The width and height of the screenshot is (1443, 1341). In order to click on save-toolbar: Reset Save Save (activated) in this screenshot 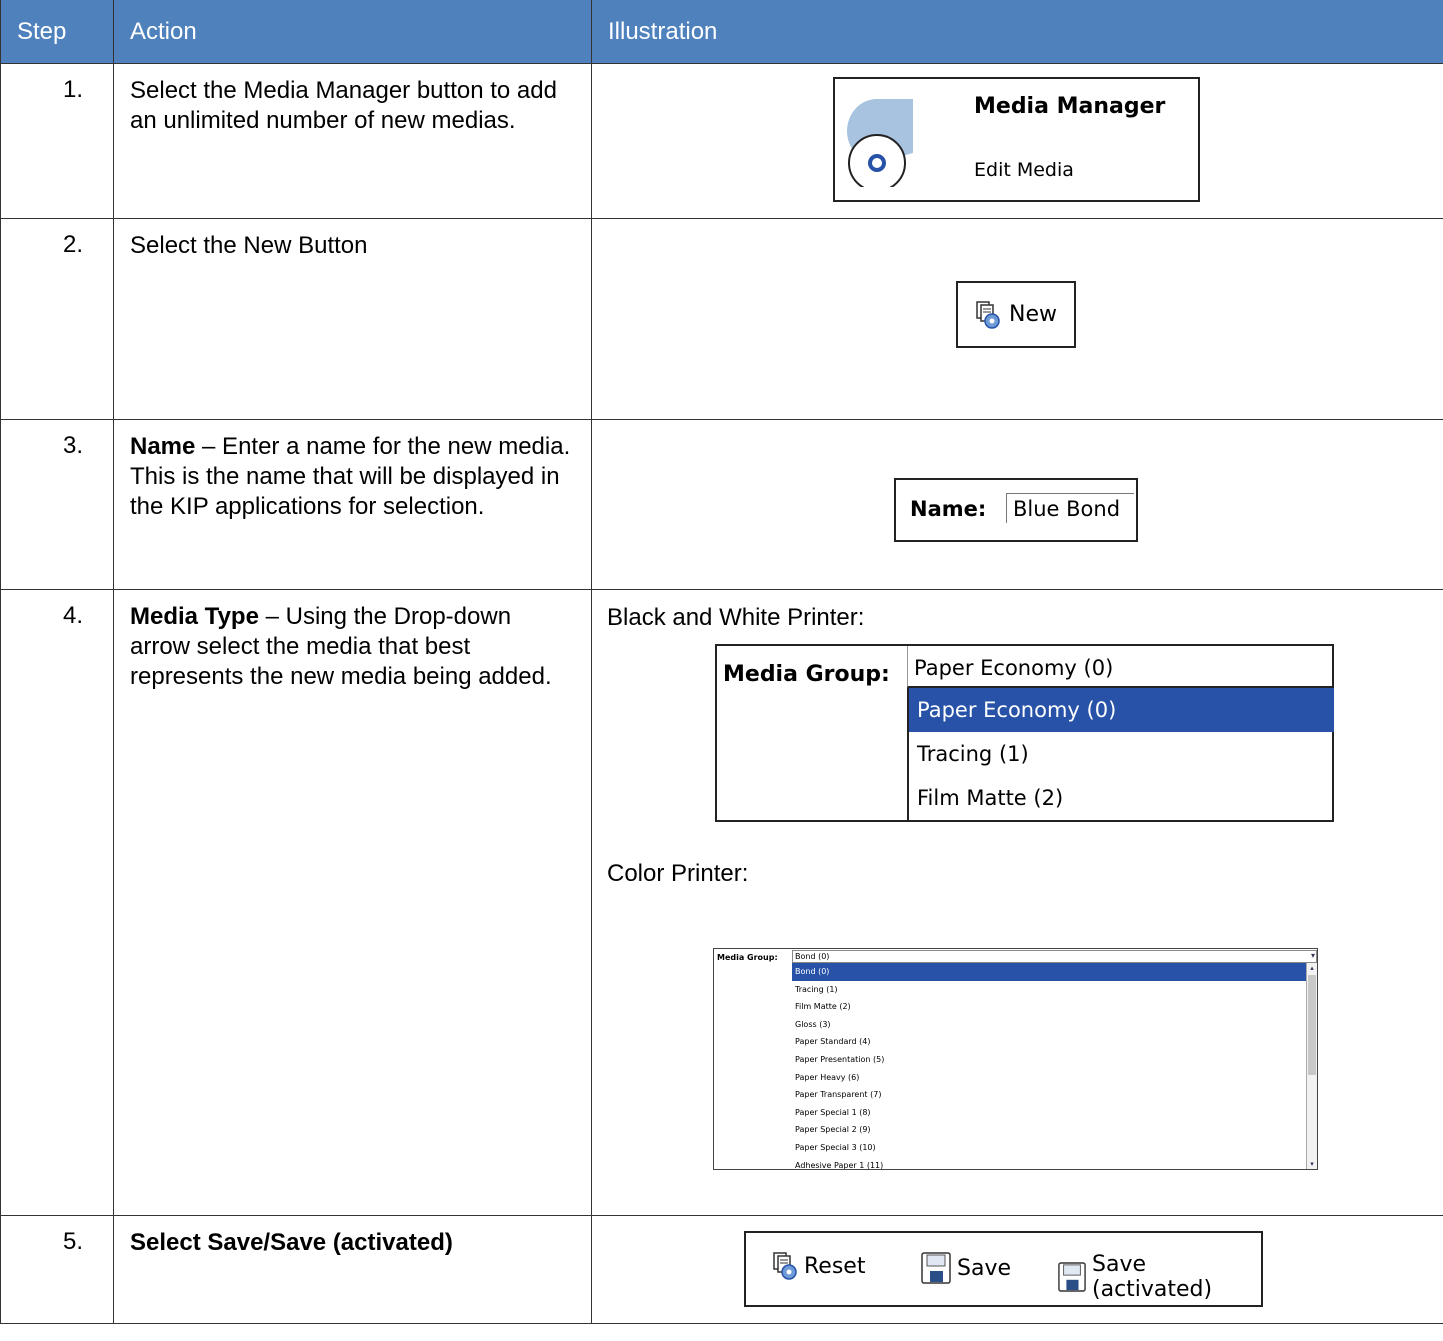, I will do `click(1003, 1269)`.